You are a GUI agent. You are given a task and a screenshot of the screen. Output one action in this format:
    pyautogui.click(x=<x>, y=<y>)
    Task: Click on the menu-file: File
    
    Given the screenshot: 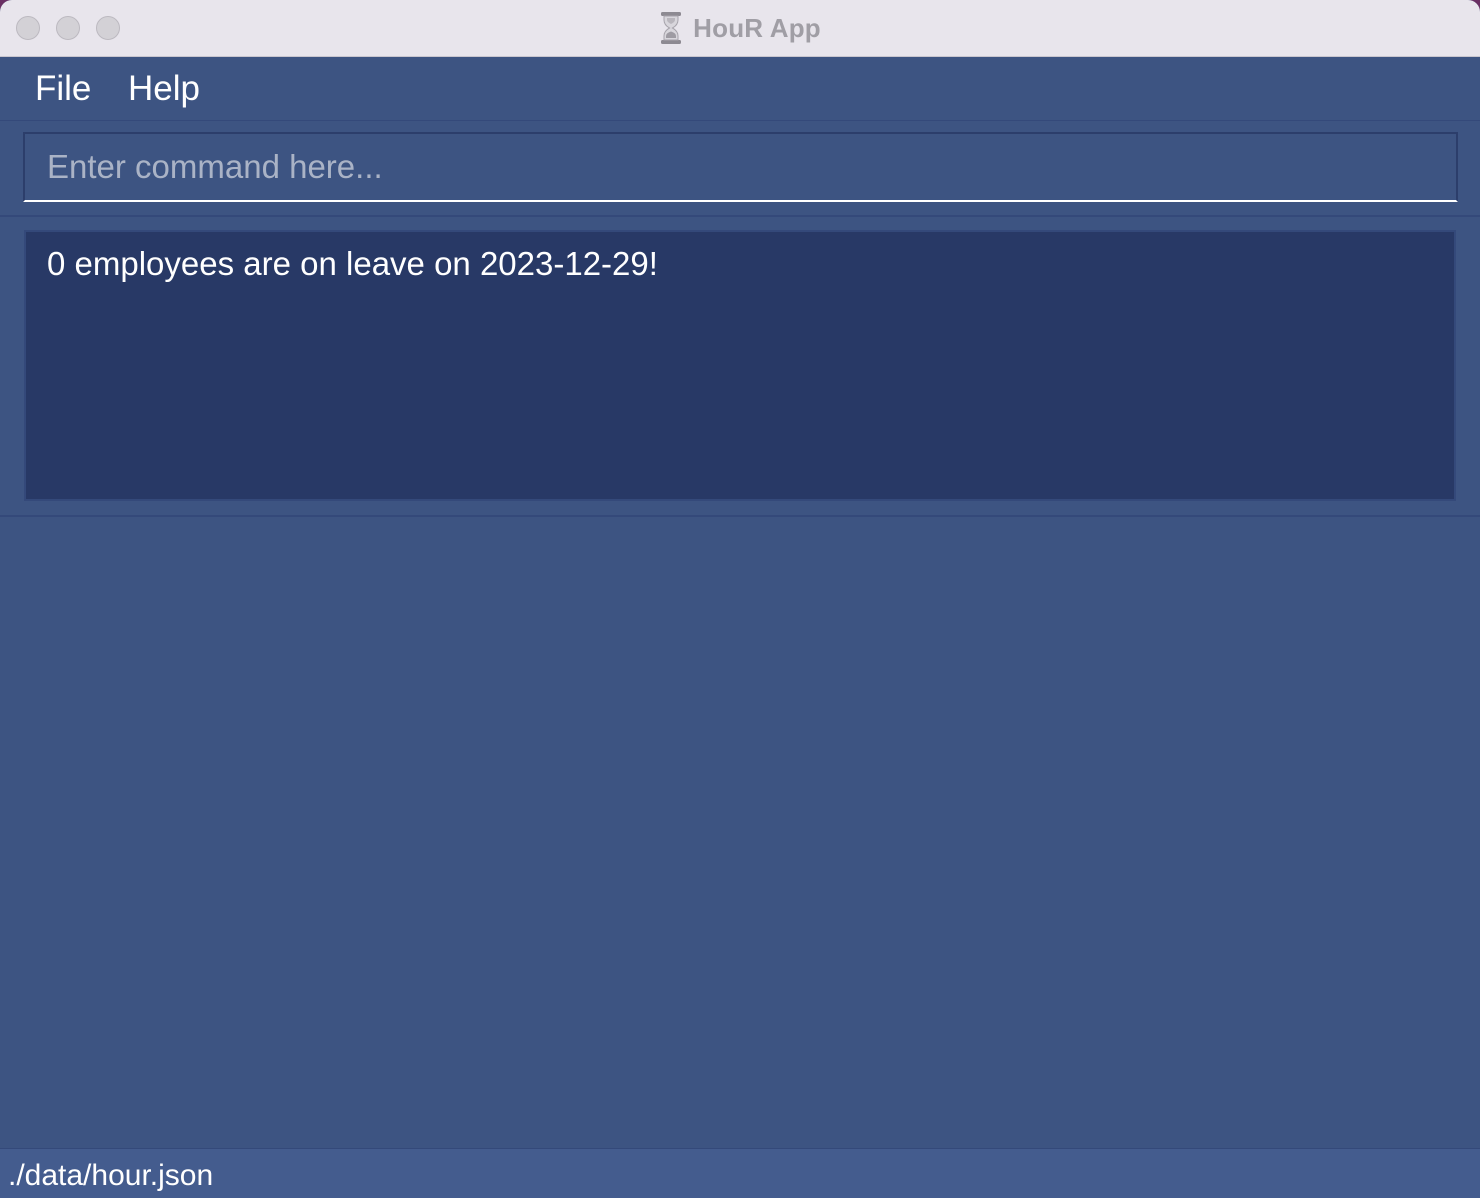 What is the action you would take?
    pyautogui.click(x=63, y=89)
    